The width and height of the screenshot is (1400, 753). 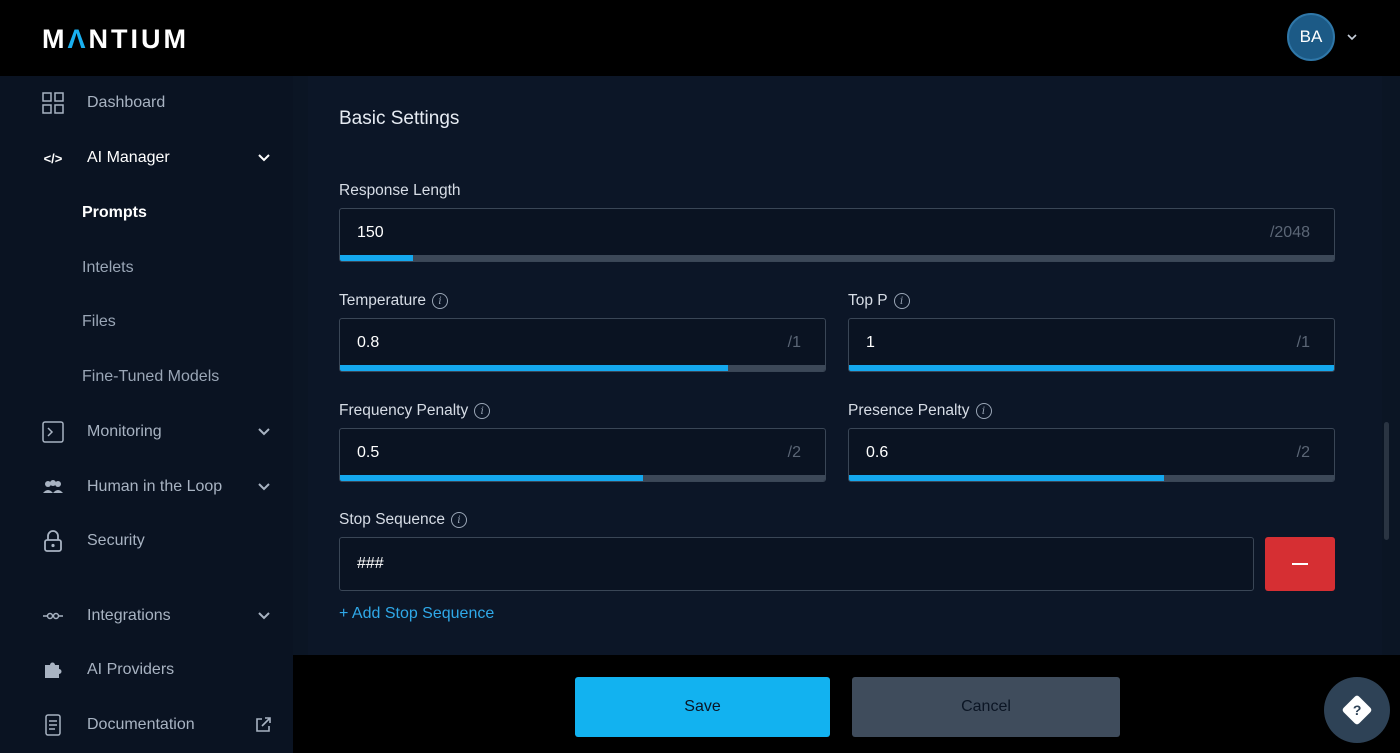 What do you see at coordinates (582, 345) in the screenshot?
I see `temperature-input: 0.8 /1` at bounding box center [582, 345].